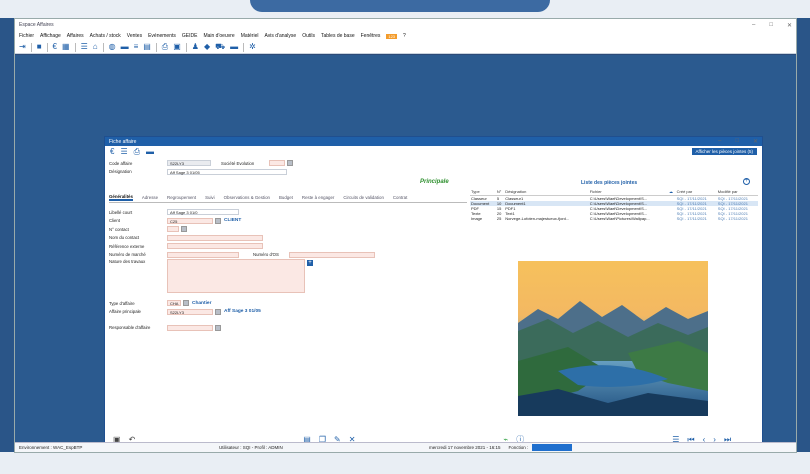  Describe the element at coordinates (284, 229) in the screenshot. I see `contact-num-row: N° contact` at that location.